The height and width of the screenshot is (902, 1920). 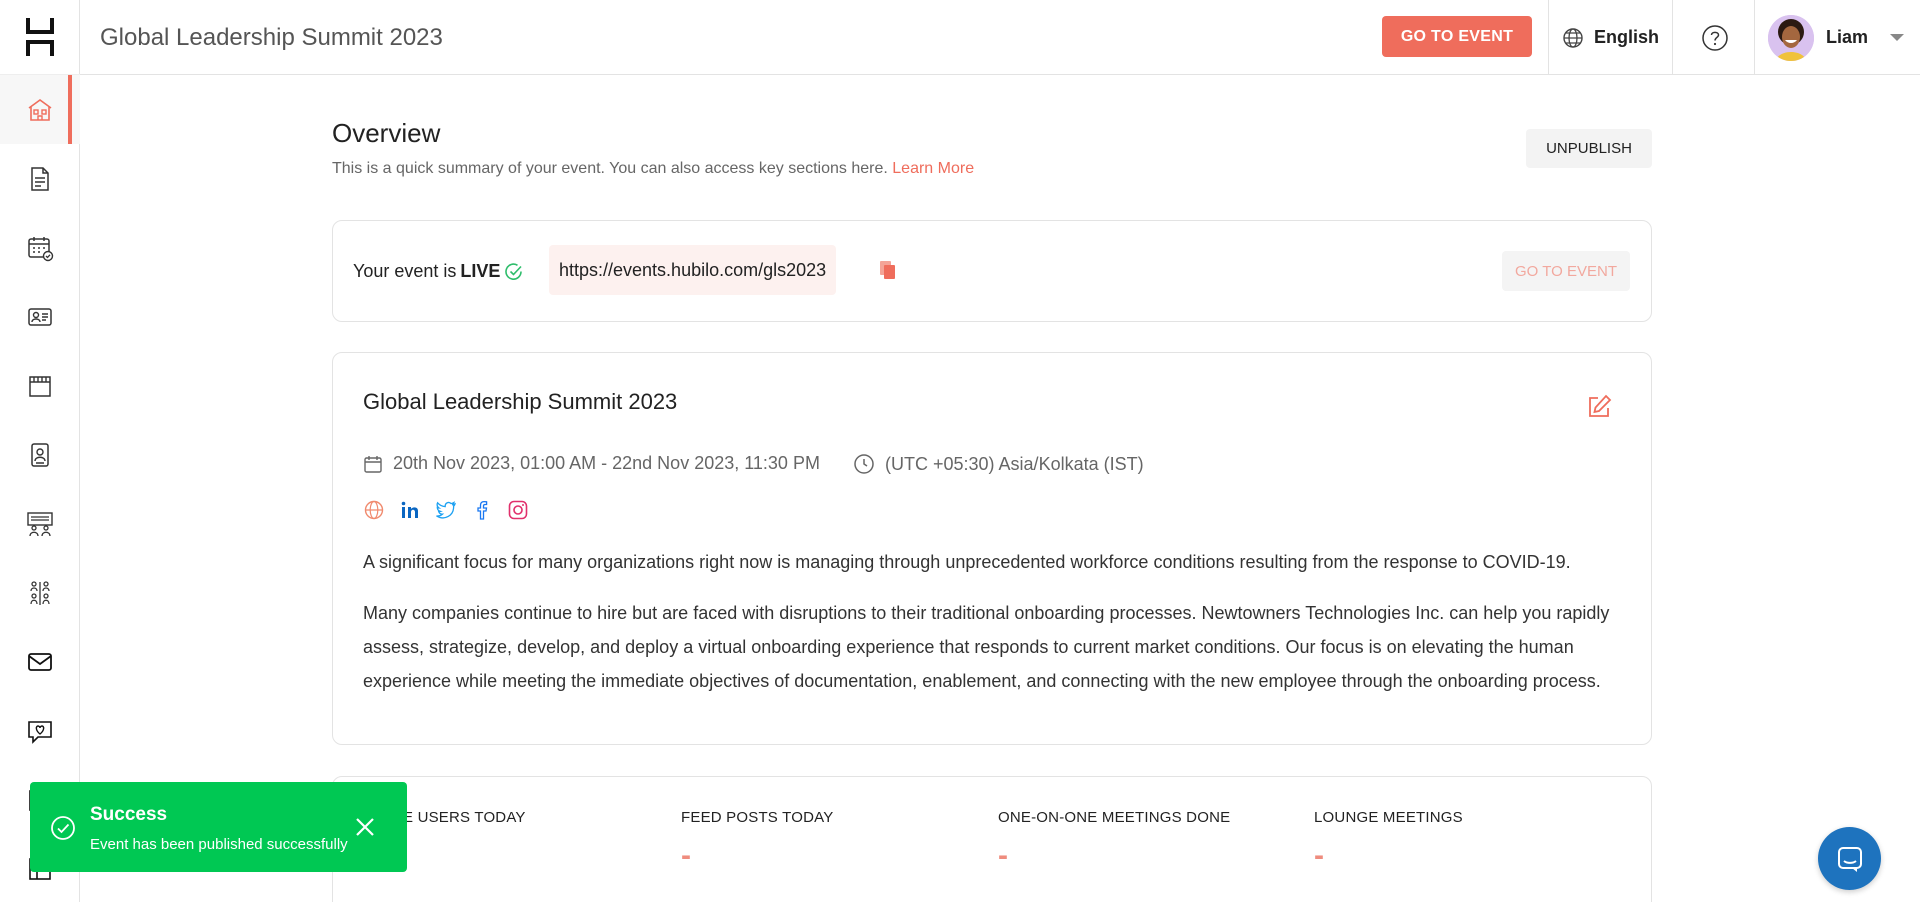 What do you see at coordinates (1599, 407) in the screenshot?
I see `edit-icon` at bounding box center [1599, 407].